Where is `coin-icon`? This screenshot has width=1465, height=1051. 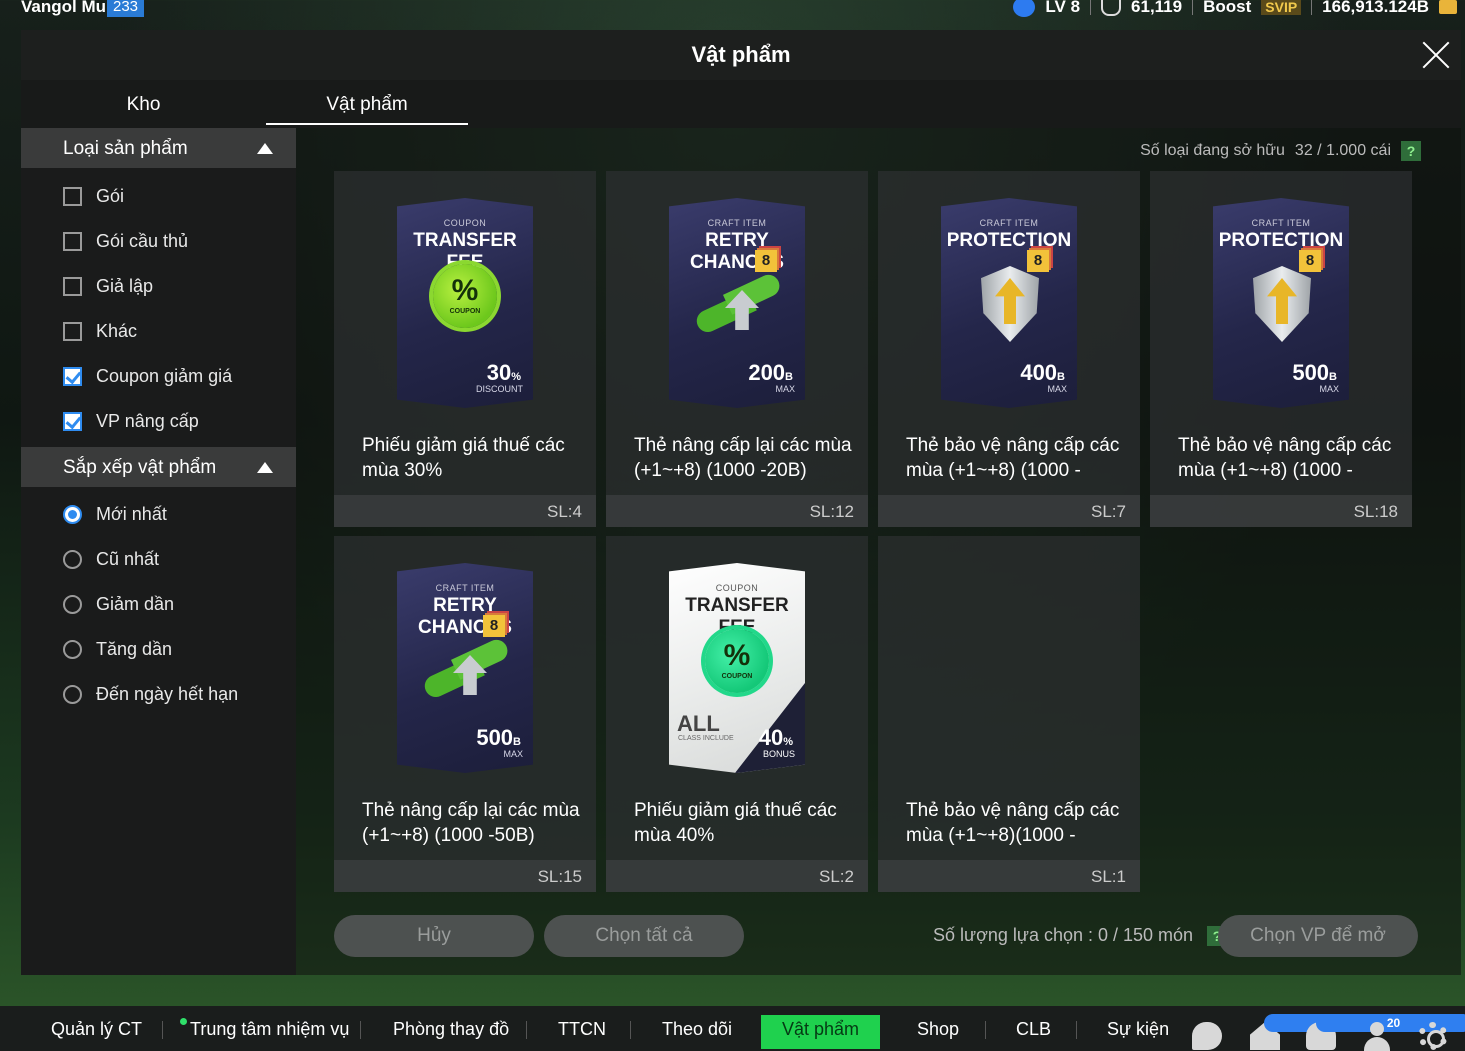
coin-icon is located at coordinates (1448, 7).